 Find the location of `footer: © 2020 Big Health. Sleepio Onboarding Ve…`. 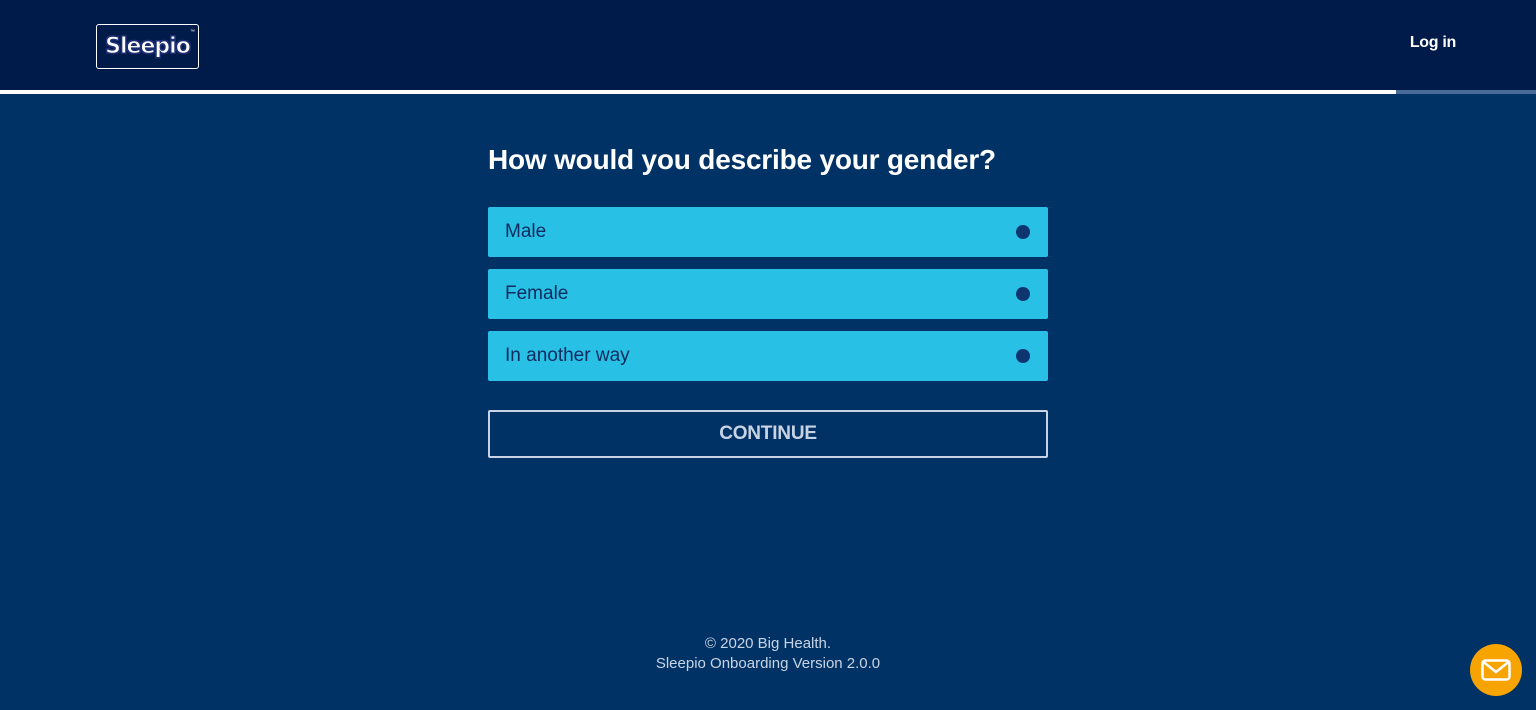

footer: © 2020 Big Health. Sleepio Onboarding Ve… is located at coordinates (768, 654).